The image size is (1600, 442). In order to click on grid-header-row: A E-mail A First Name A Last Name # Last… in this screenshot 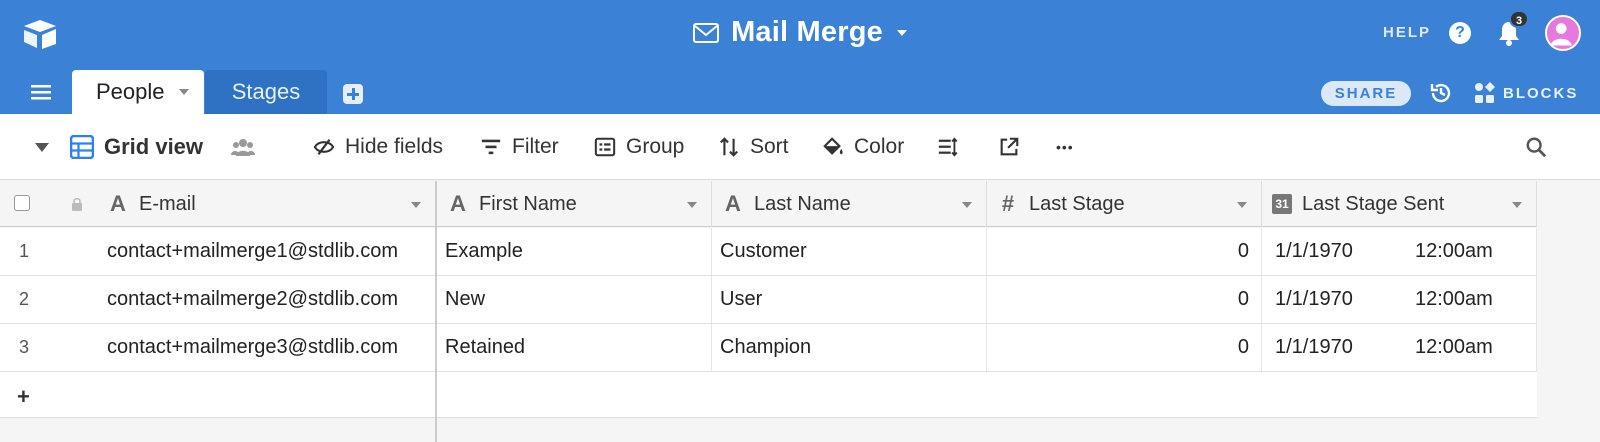, I will do `click(768, 204)`.